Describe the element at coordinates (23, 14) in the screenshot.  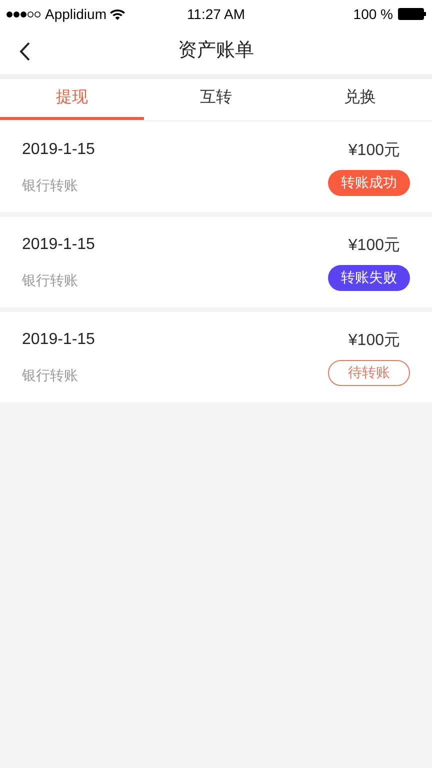
I see `signal-icon` at that location.